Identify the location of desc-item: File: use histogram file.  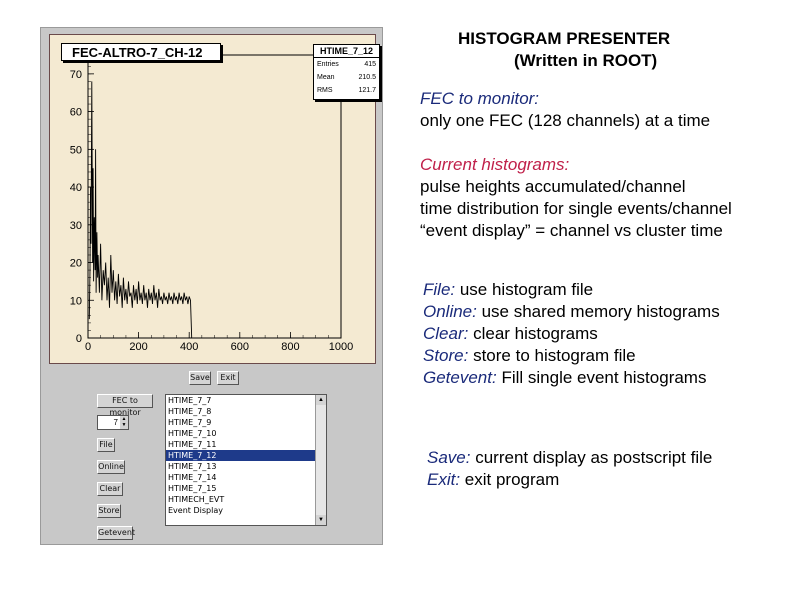
(508, 289).